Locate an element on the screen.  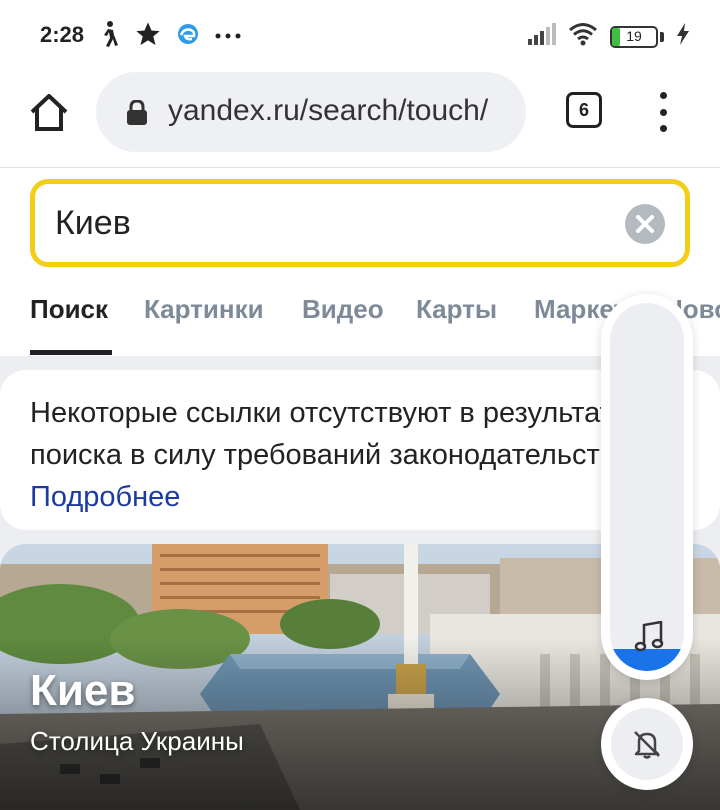
edge-icon is located at coordinates (188, 36).